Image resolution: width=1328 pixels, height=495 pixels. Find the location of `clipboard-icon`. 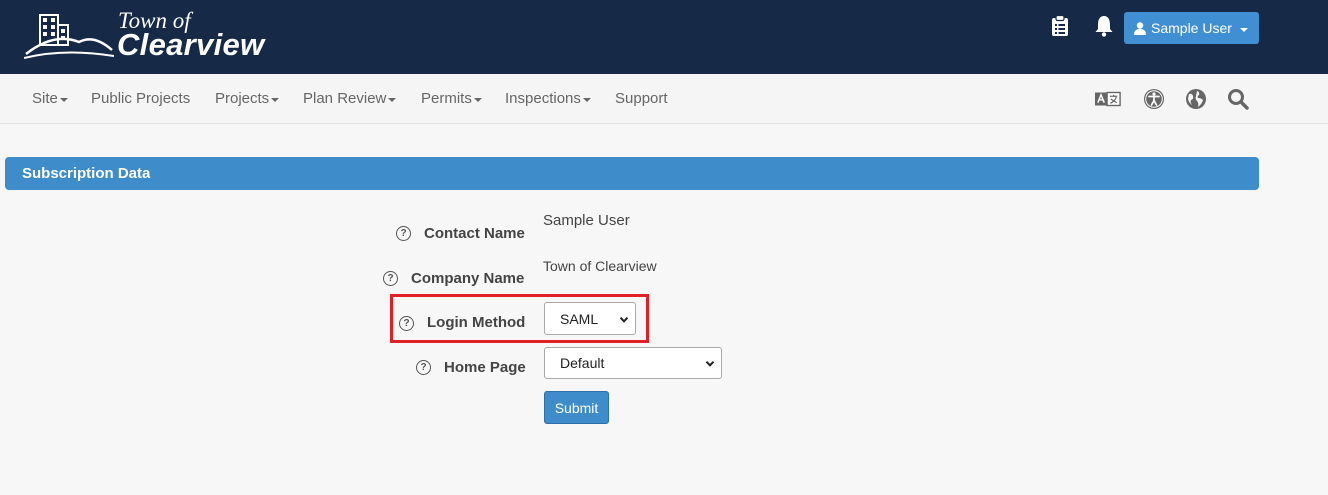

clipboard-icon is located at coordinates (1060, 26).